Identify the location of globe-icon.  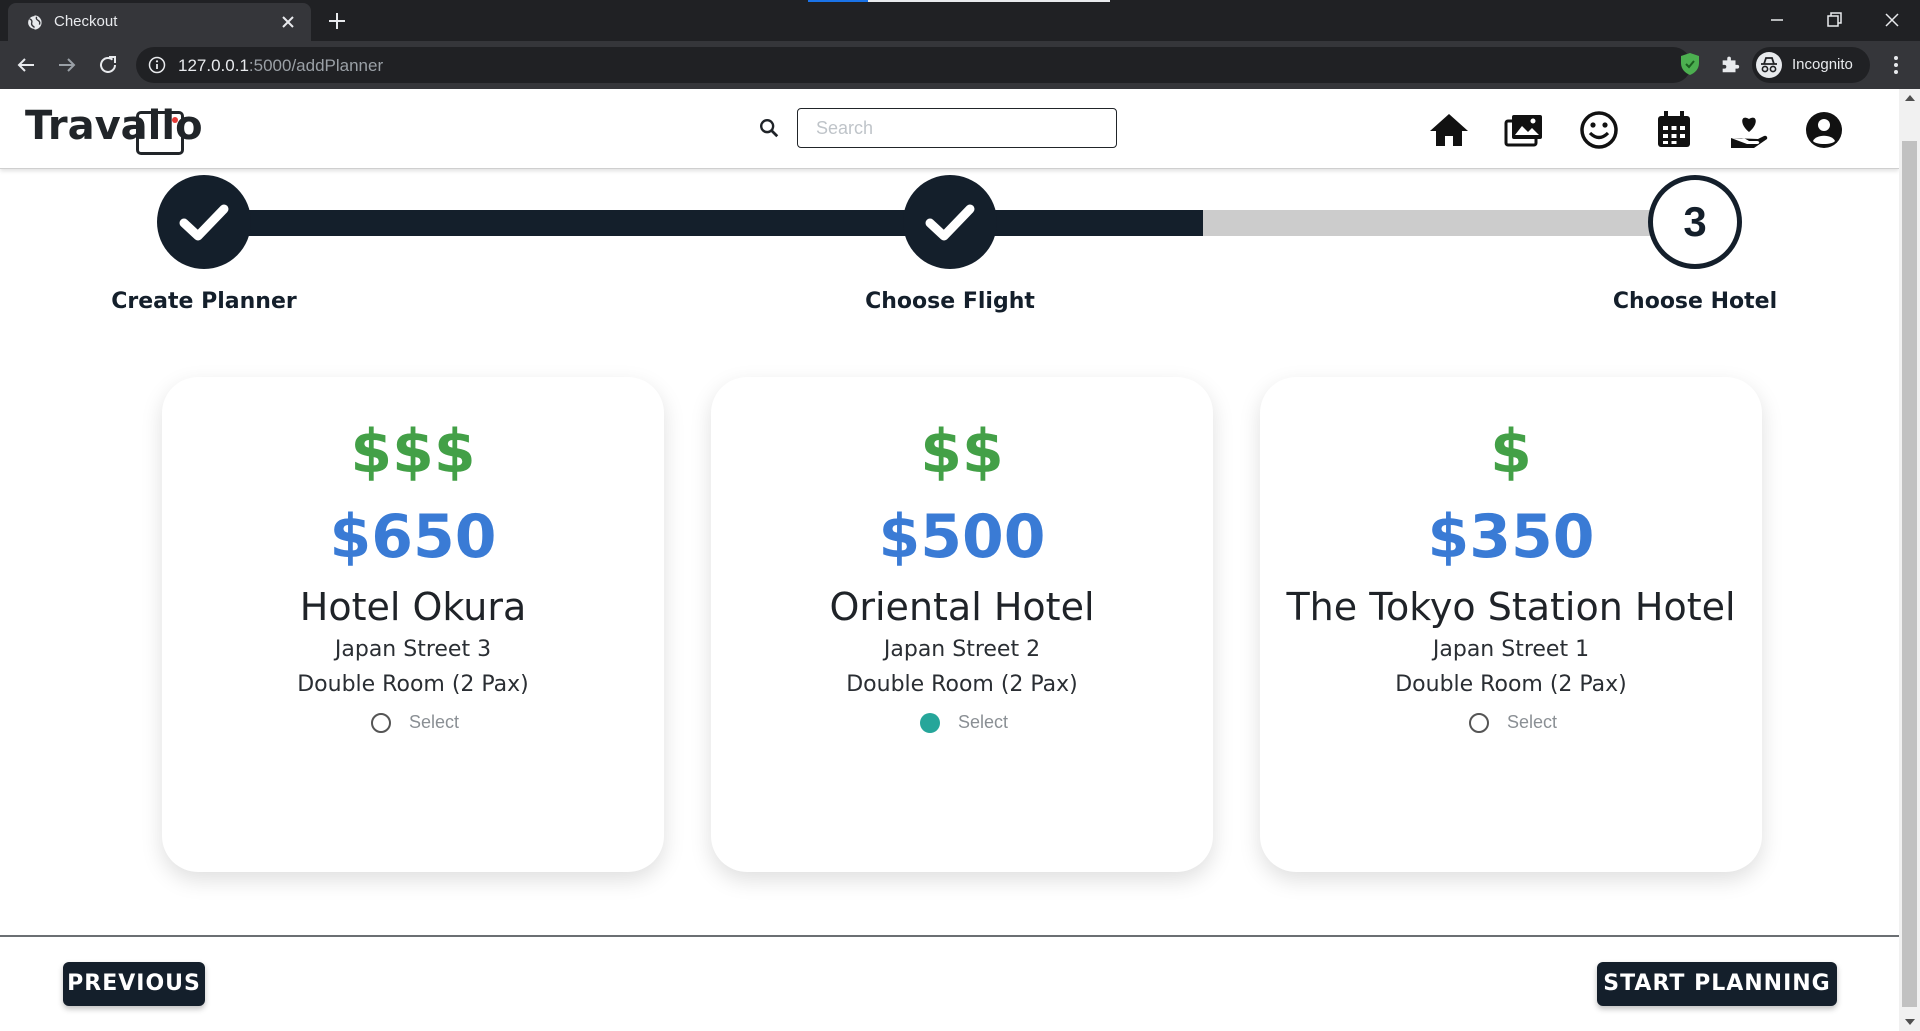
(34, 22).